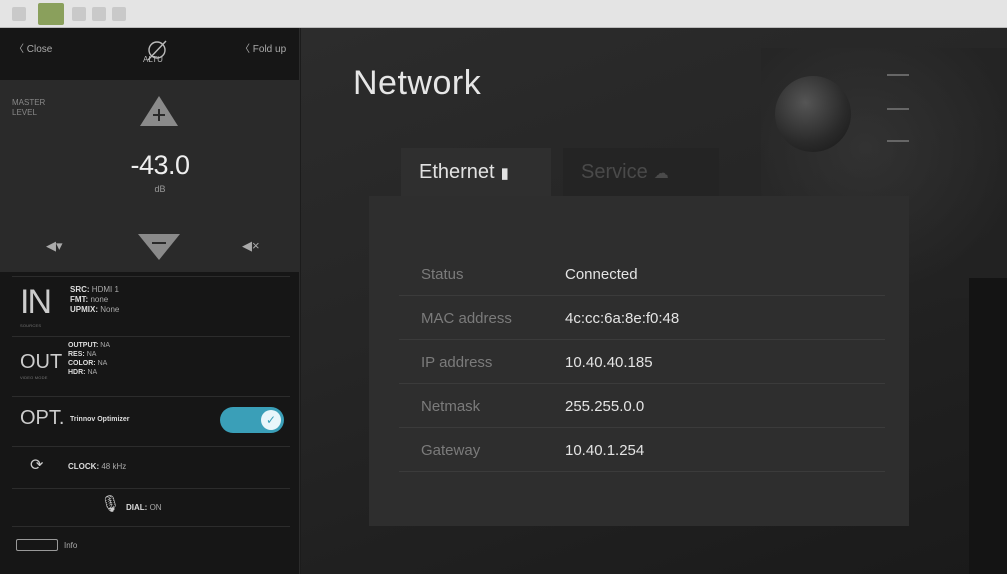 The image size is (1007, 574). Describe the element at coordinates (159, 247) in the screenshot. I see `volume-down-button` at that location.